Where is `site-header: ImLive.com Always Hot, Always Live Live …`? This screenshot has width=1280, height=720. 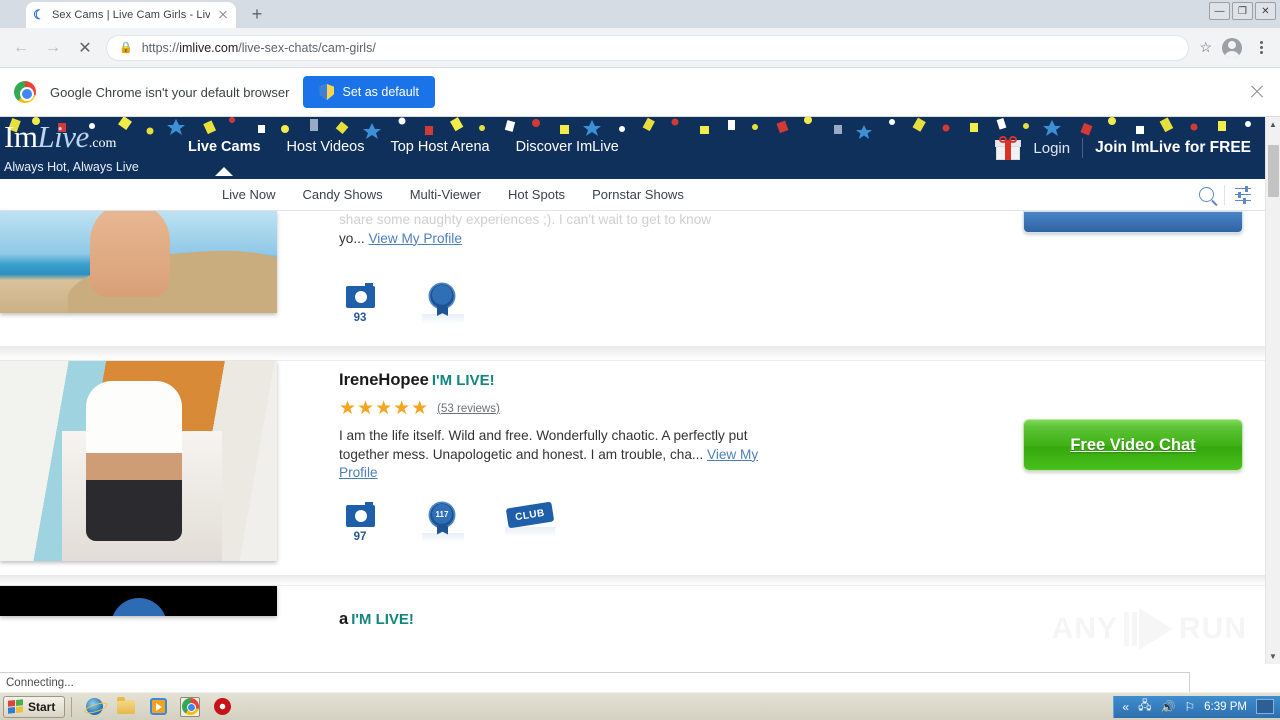
site-header: ImLive.com Always Hot, Always Live Live … is located at coordinates (632, 148).